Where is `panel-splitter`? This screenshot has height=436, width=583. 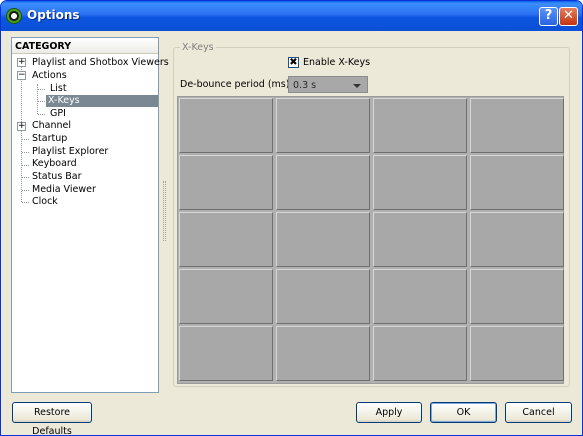 panel-splitter is located at coordinates (164, 211).